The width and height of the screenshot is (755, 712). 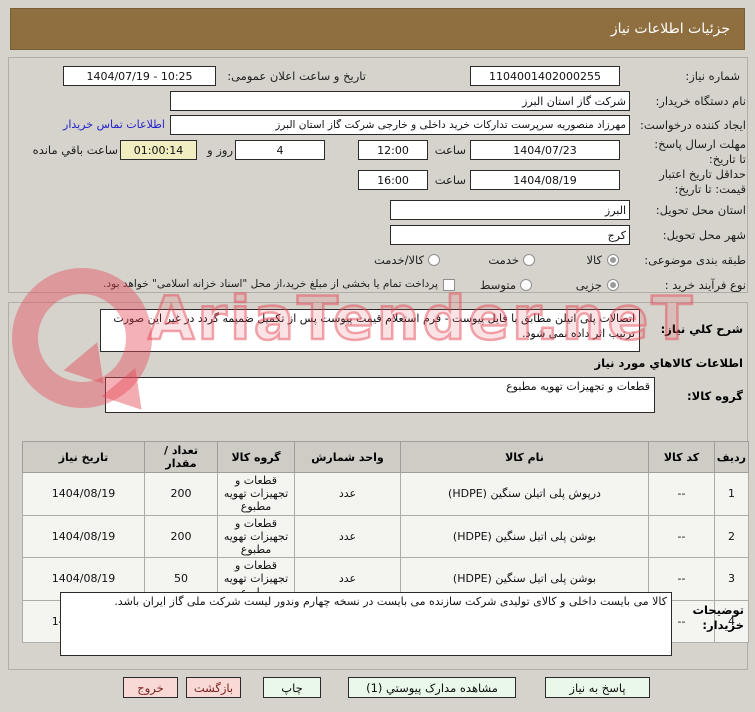 I want to click on col-need-date: تاریخ نیاز, so click(x=83, y=457).